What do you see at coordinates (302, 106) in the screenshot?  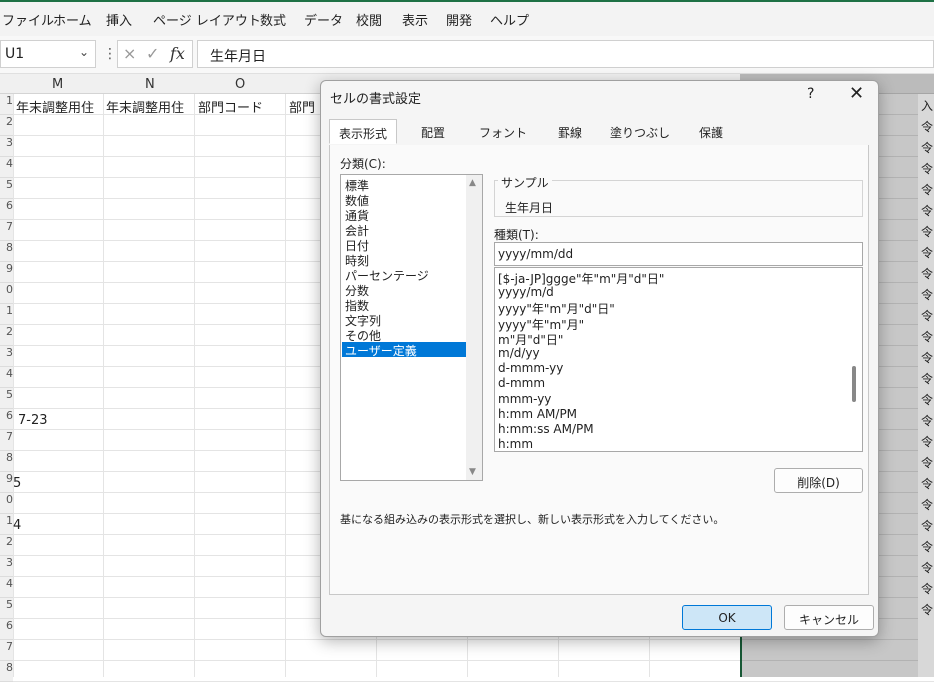 I see `header-cell-p1: 部門` at bounding box center [302, 106].